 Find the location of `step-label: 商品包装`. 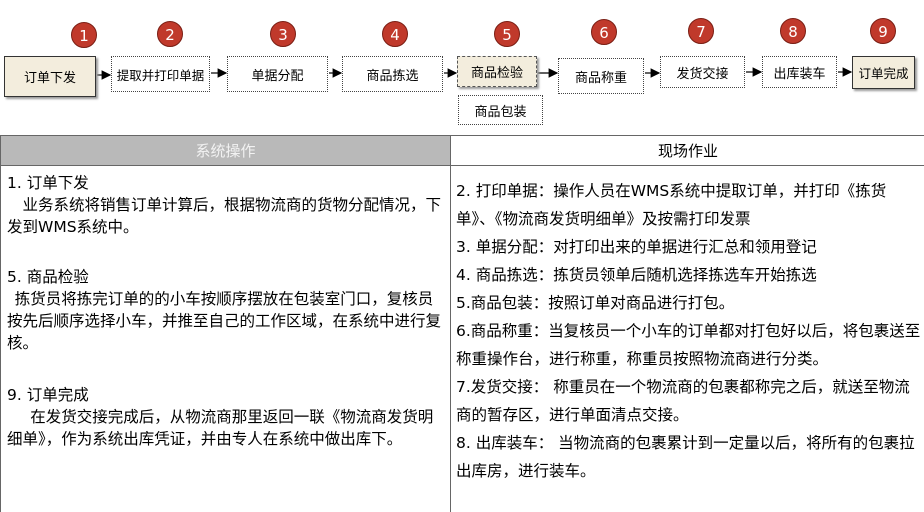

step-label: 商品包装 is located at coordinates (500, 112).